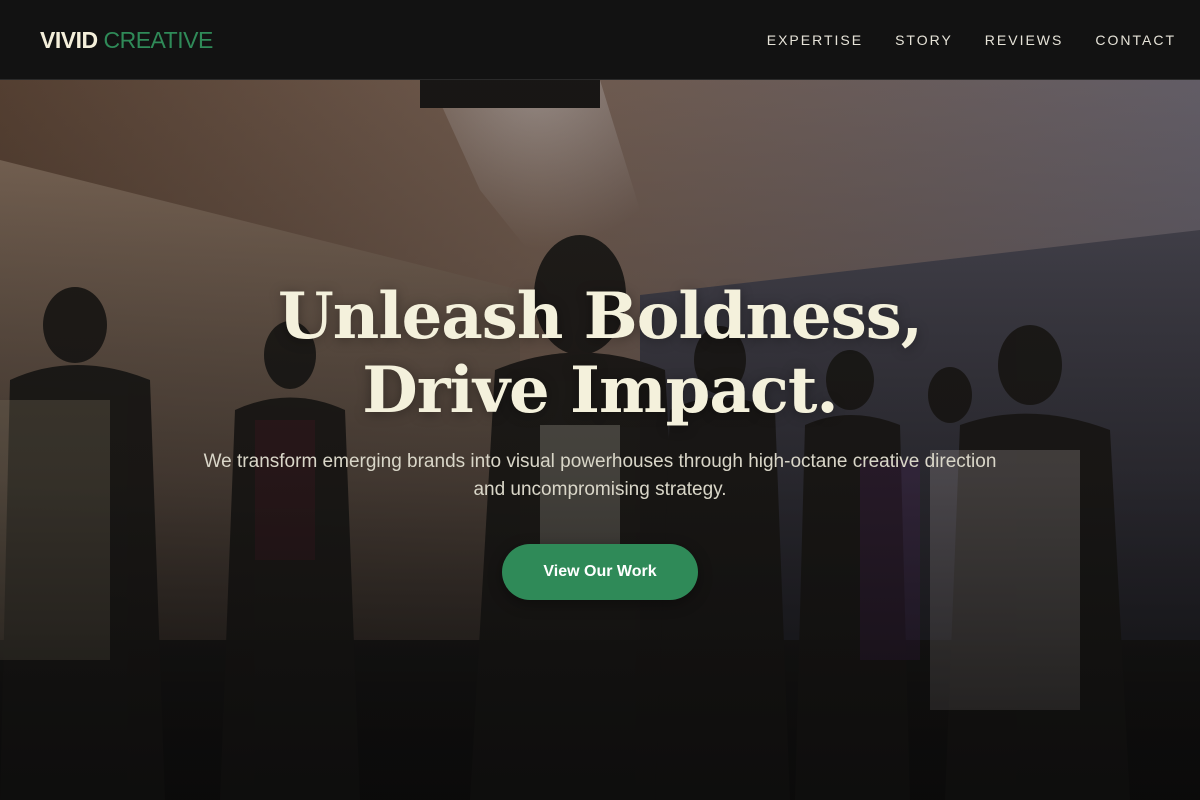  What do you see at coordinates (69, 40) in the screenshot?
I see `brand-name-primary: VIVID` at bounding box center [69, 40].